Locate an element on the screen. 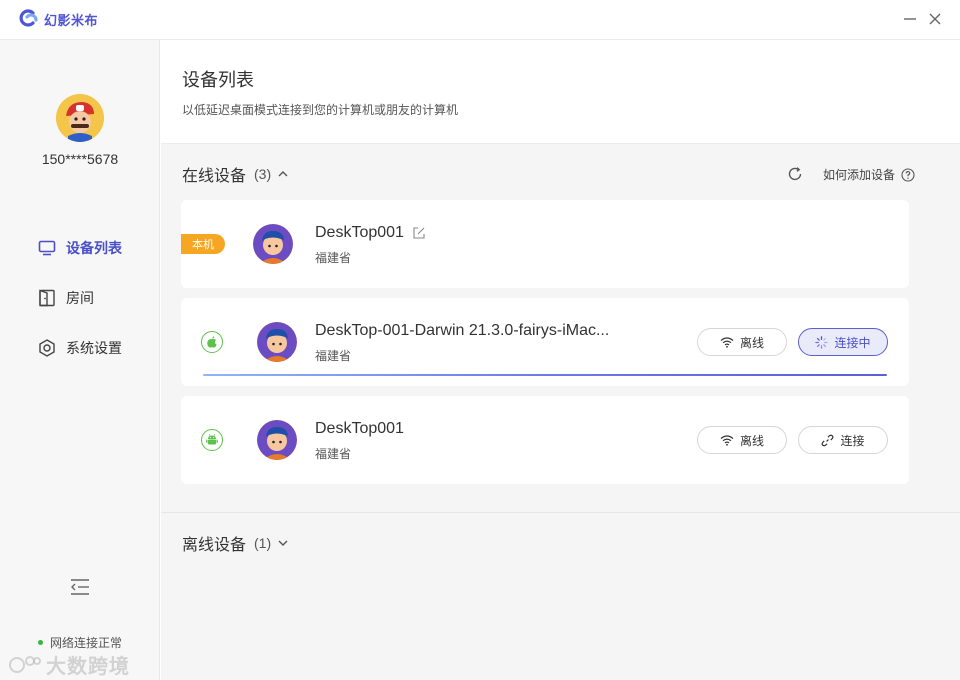 This screenshot has height=680, width=960. loading-spinner-icon is located at coordinates (822, 342).